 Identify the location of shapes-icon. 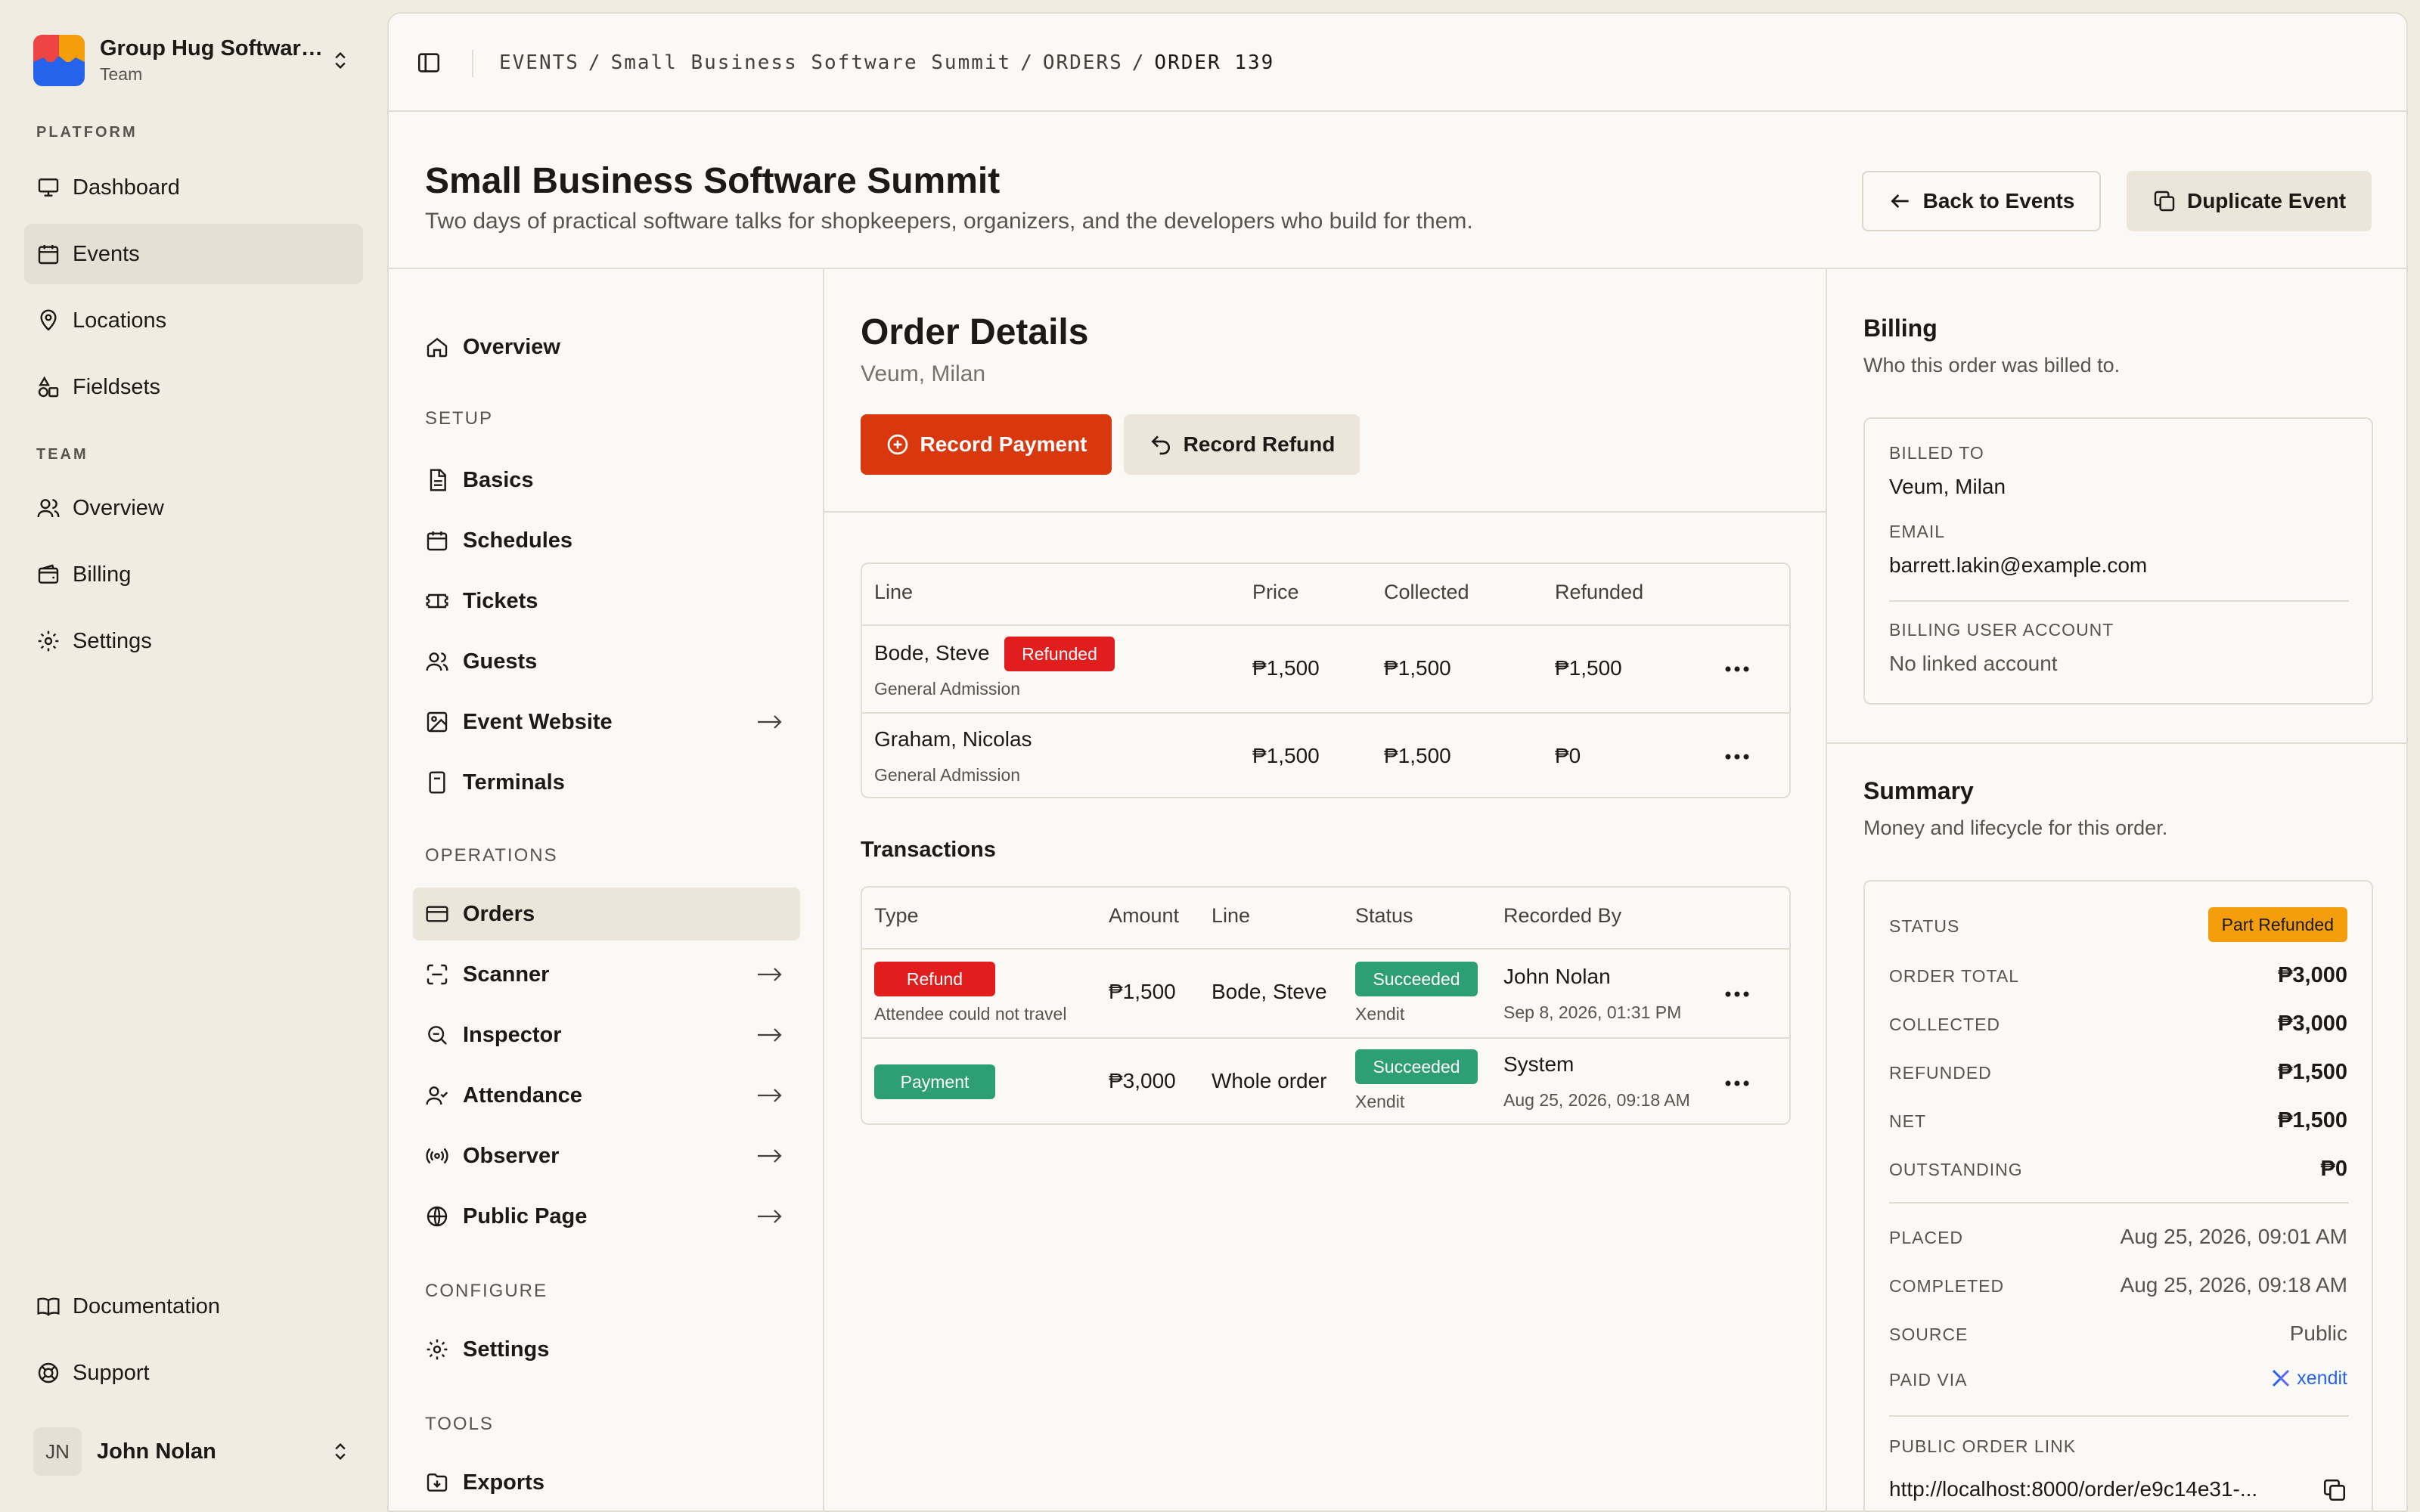
(48, 387).